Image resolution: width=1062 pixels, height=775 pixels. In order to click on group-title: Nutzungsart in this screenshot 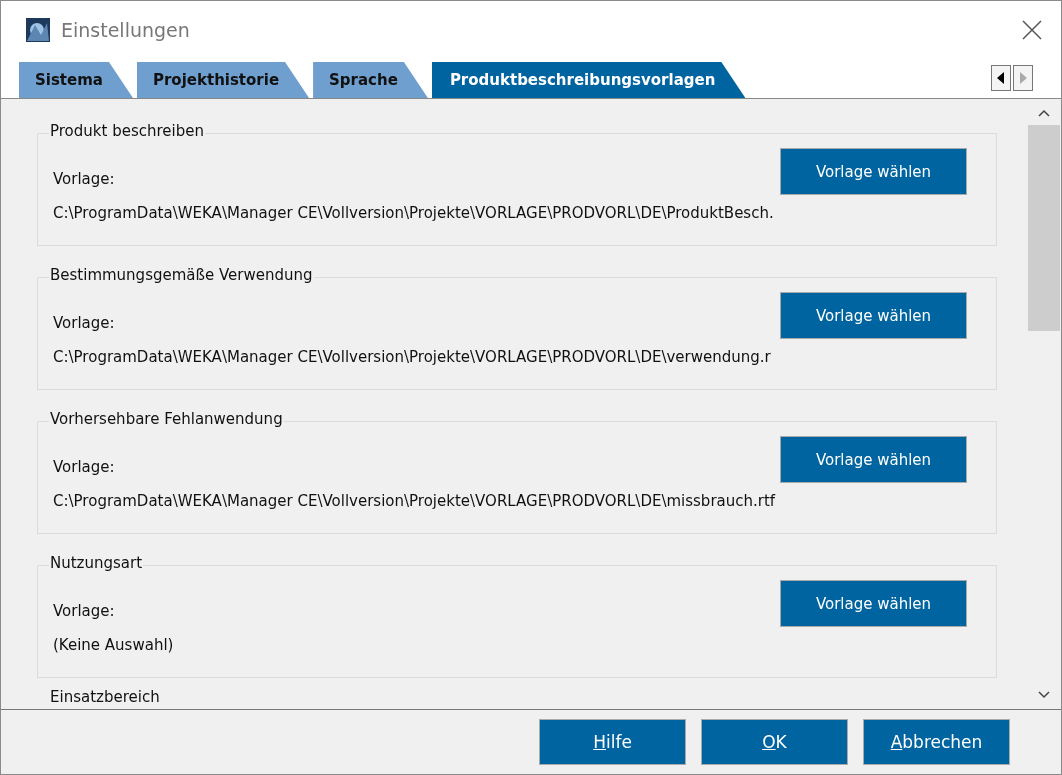, I will do `click(96, 563)`.